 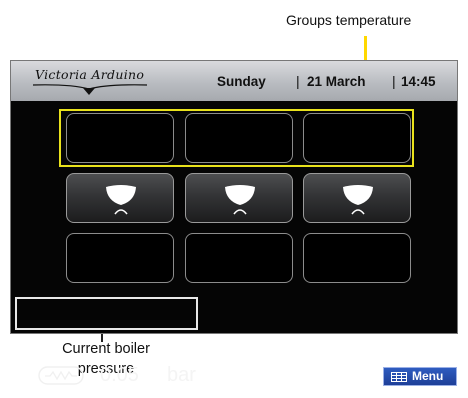 I want to click on boiler-pressure-highlight, so click(x=106, y=313).